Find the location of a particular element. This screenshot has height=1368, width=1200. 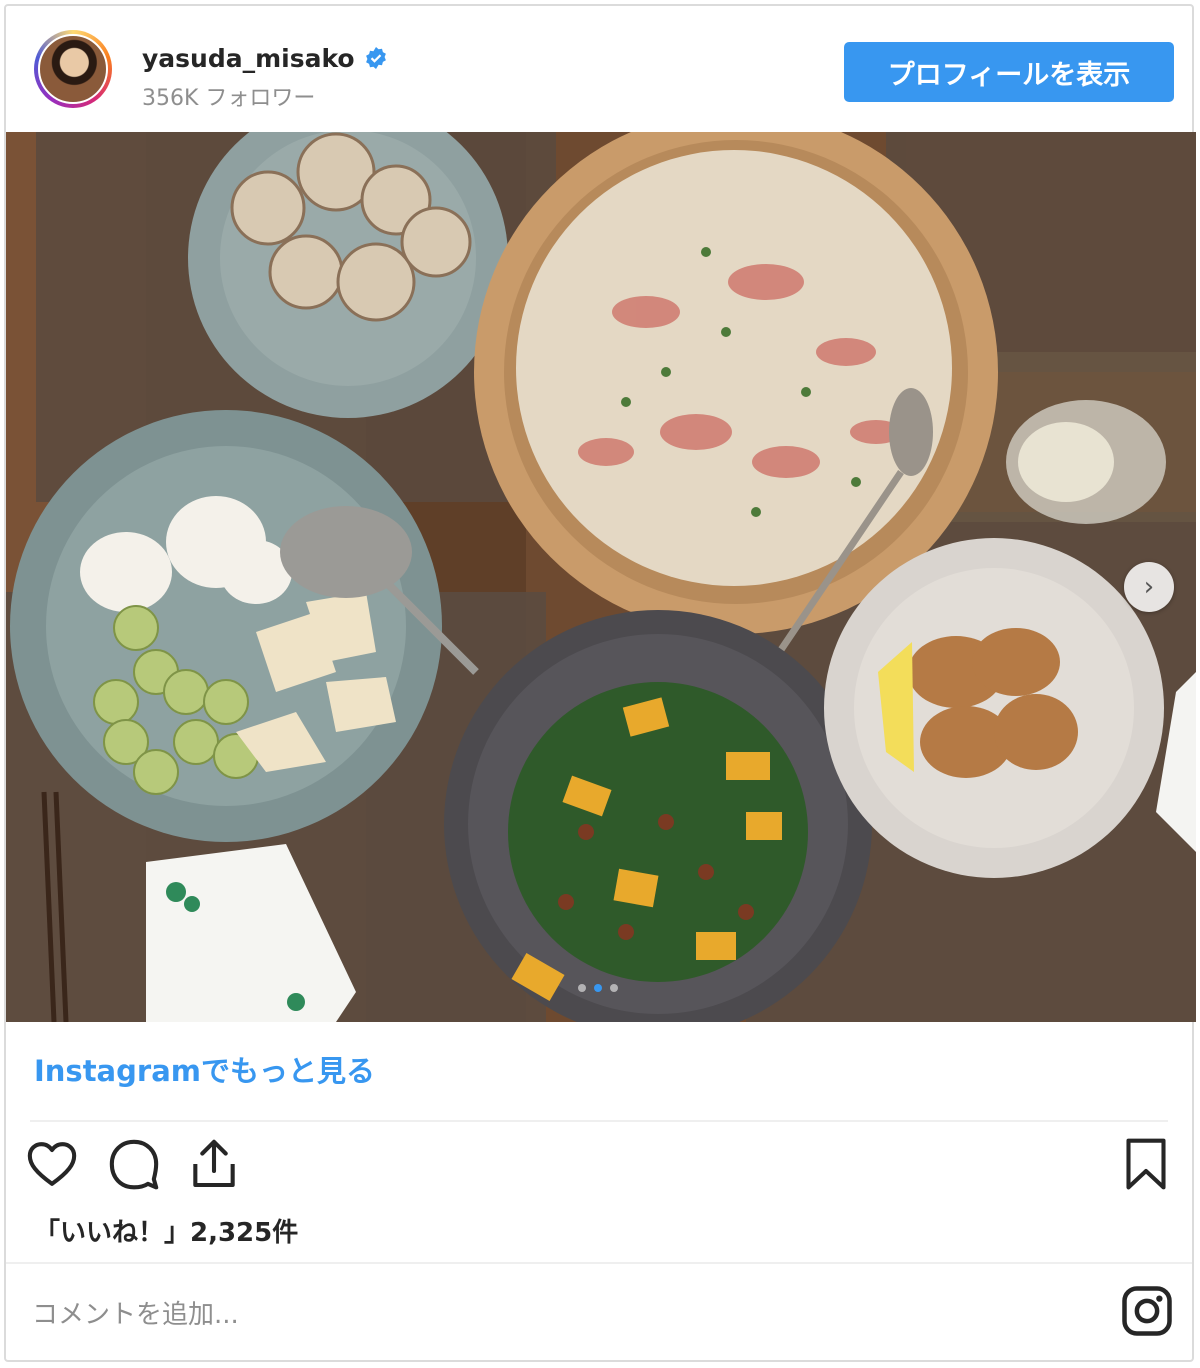

carousel-dot-active is located at coordinates (598, 988).